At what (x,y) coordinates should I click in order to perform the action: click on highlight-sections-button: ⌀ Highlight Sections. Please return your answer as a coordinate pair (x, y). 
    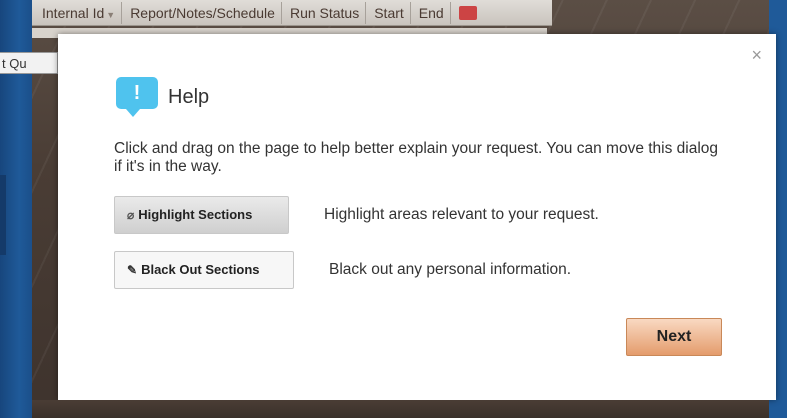
    Looking at the image, I should click on (201, 215).